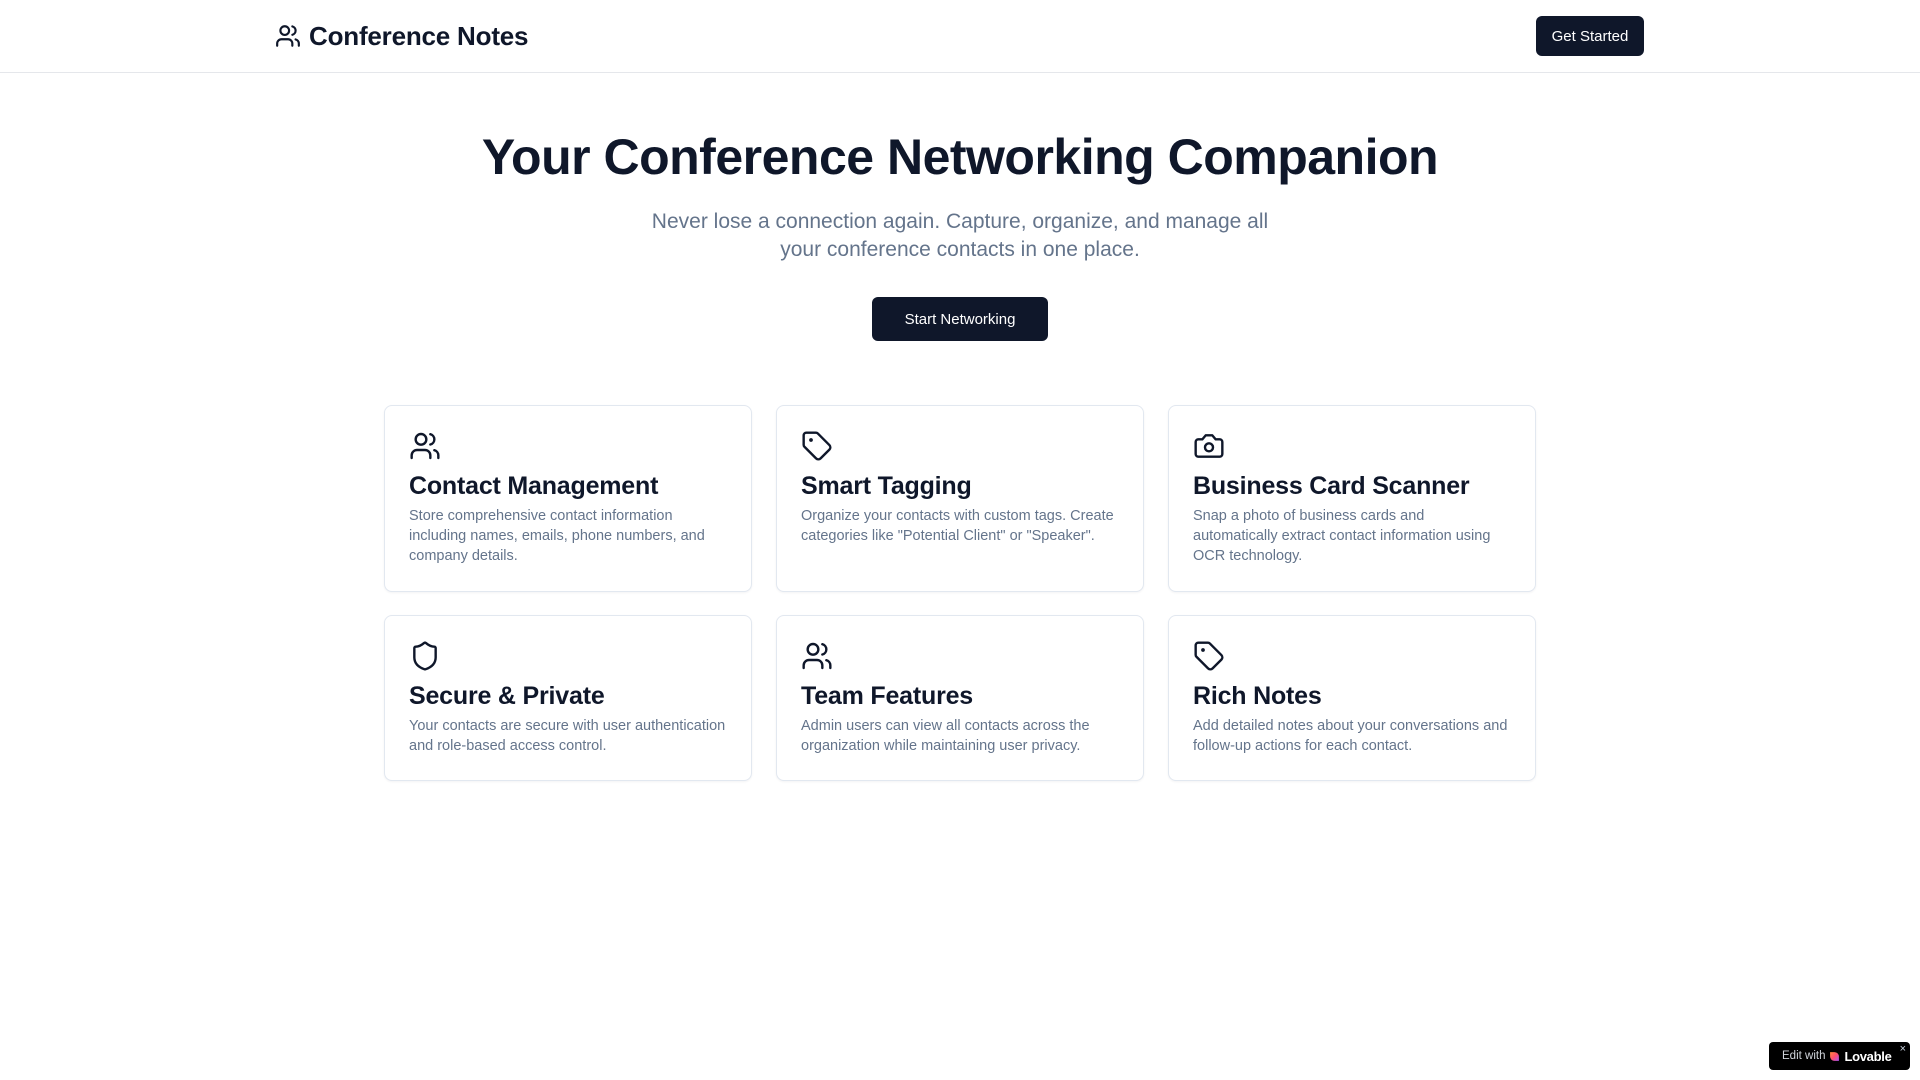 This screenshot has height=1080, width=1920. Describe the element at coordinates (1209, 446) in the screenshot. I see `camera-icon` at that location.